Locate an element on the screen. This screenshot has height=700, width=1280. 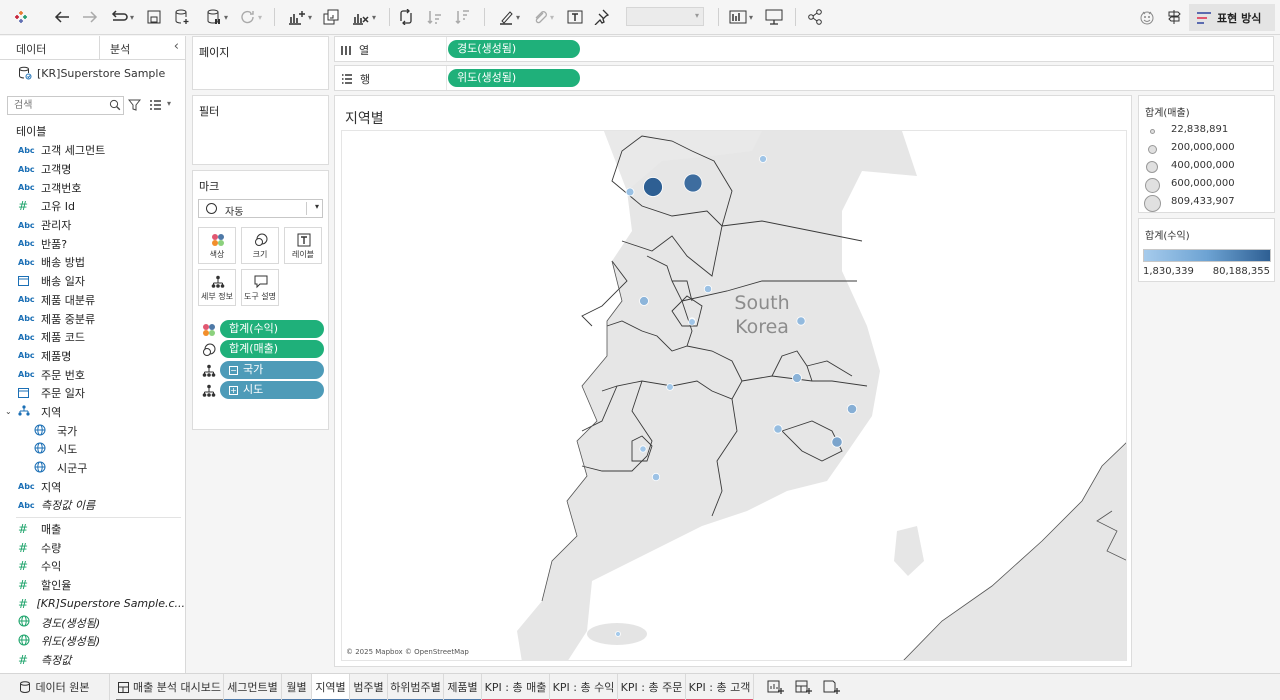
clear-sheet-icon: ▾ is located at coordinates (364, 17).